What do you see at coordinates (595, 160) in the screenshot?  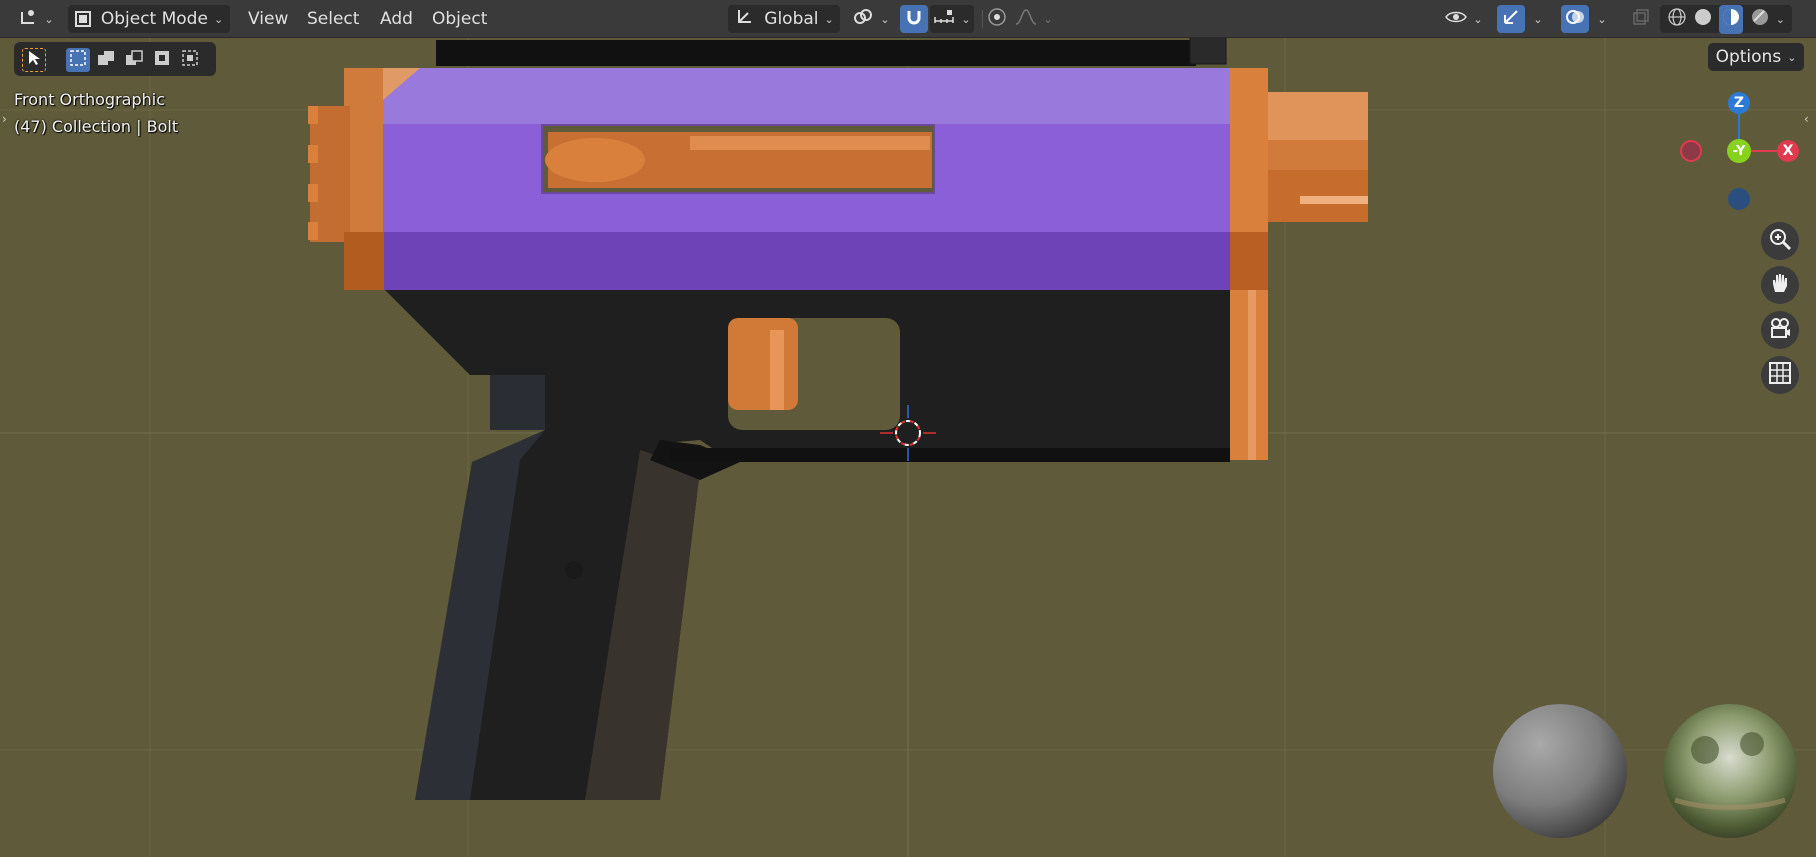 I see `bolt-head` at bounding box center [595, 160].